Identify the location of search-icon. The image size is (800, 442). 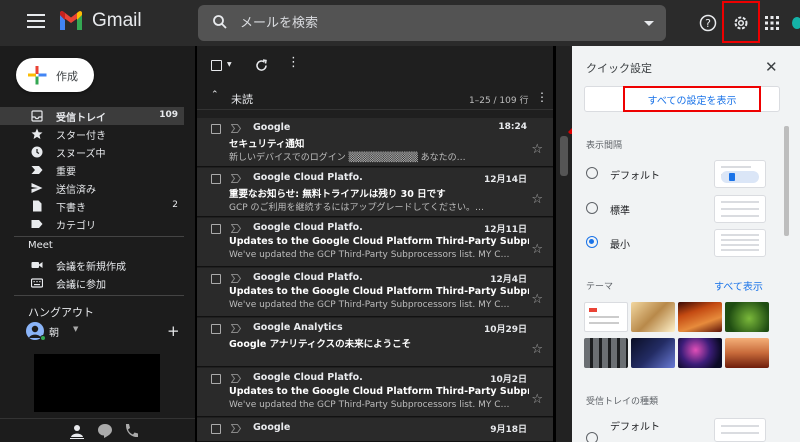
(220, 22).